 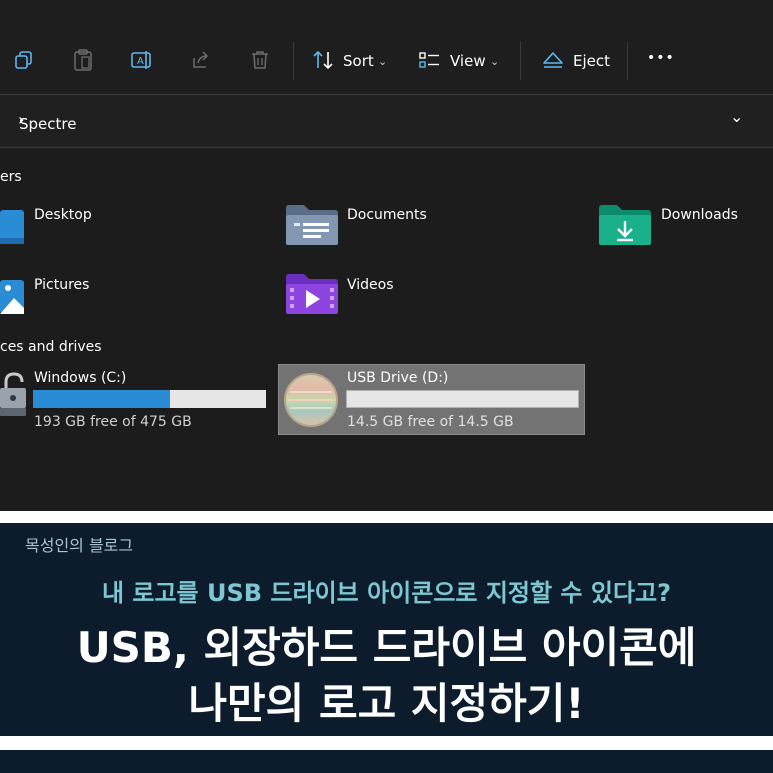 What do you see at coordinates (80, 378) in the screenshot?
I see `drive-label-c: Windows (C:)` at bounding box center [80, 378].